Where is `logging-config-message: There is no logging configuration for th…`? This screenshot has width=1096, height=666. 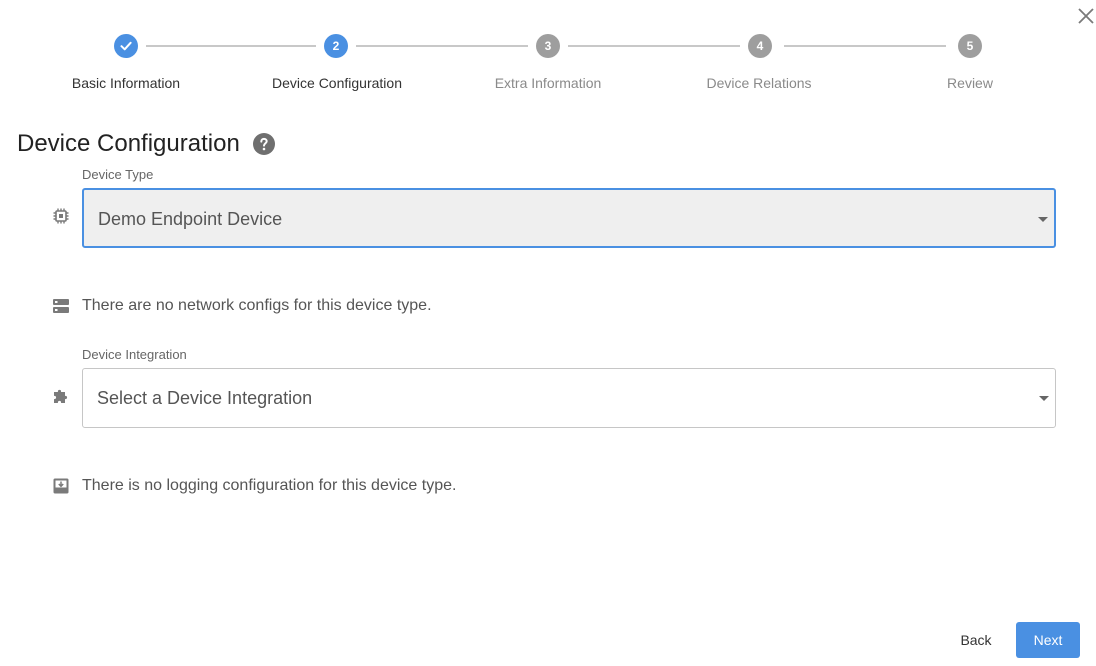
logging-config-message: There is no logging configuration for th… is located at coordinates (269, 485).